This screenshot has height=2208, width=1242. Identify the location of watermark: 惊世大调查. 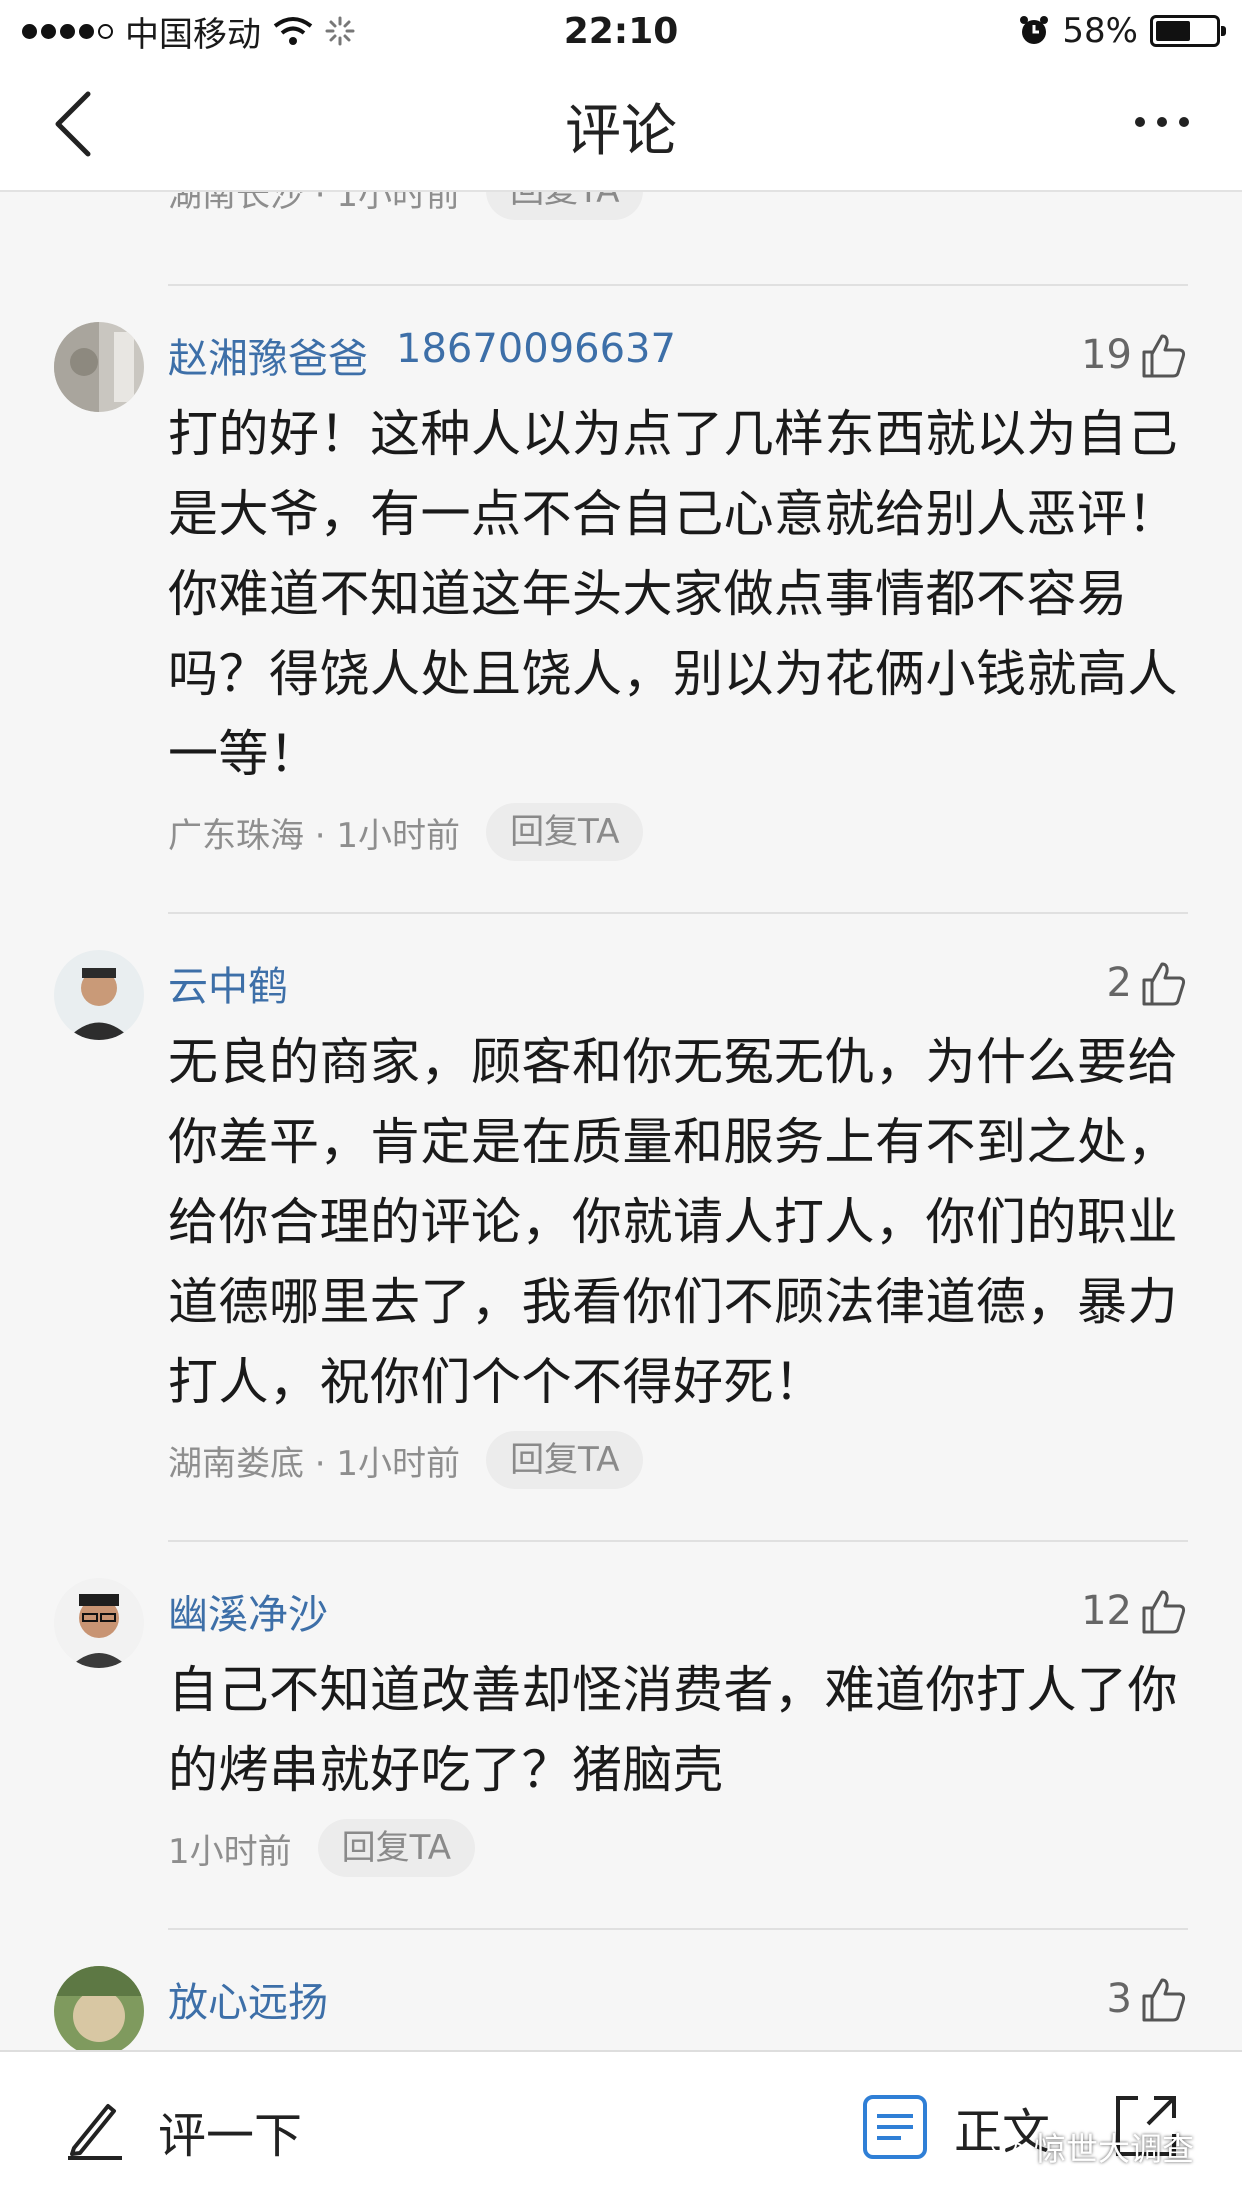
(1092, 2147).